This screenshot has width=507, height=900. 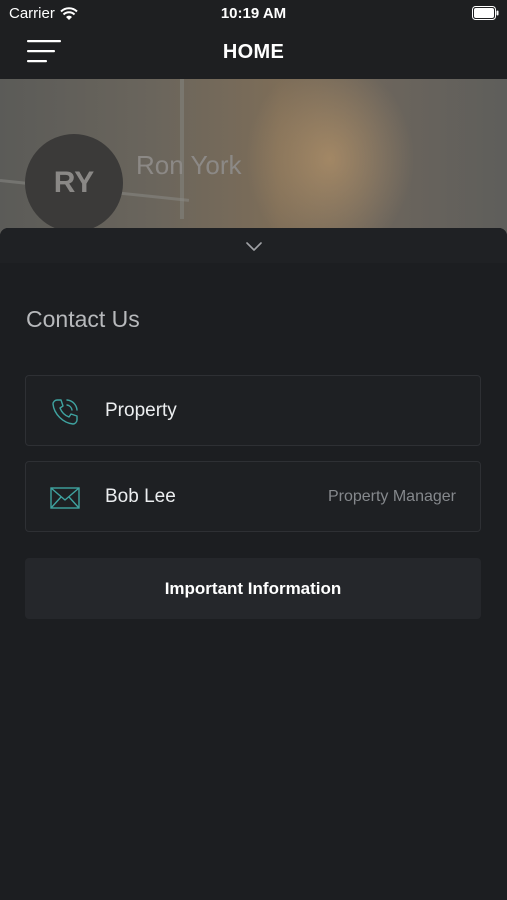 I want to click on avatar: RY, so click(x=74, y=183).